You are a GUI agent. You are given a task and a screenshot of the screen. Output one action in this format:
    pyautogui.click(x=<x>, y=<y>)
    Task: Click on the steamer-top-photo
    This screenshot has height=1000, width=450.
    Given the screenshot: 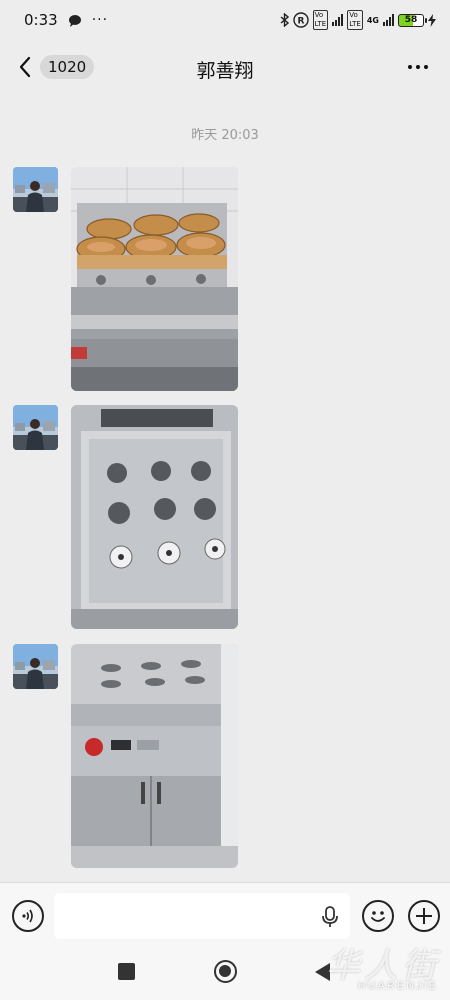 What is the action you would take?
    pyautogui.click(x=154, y=517)
    